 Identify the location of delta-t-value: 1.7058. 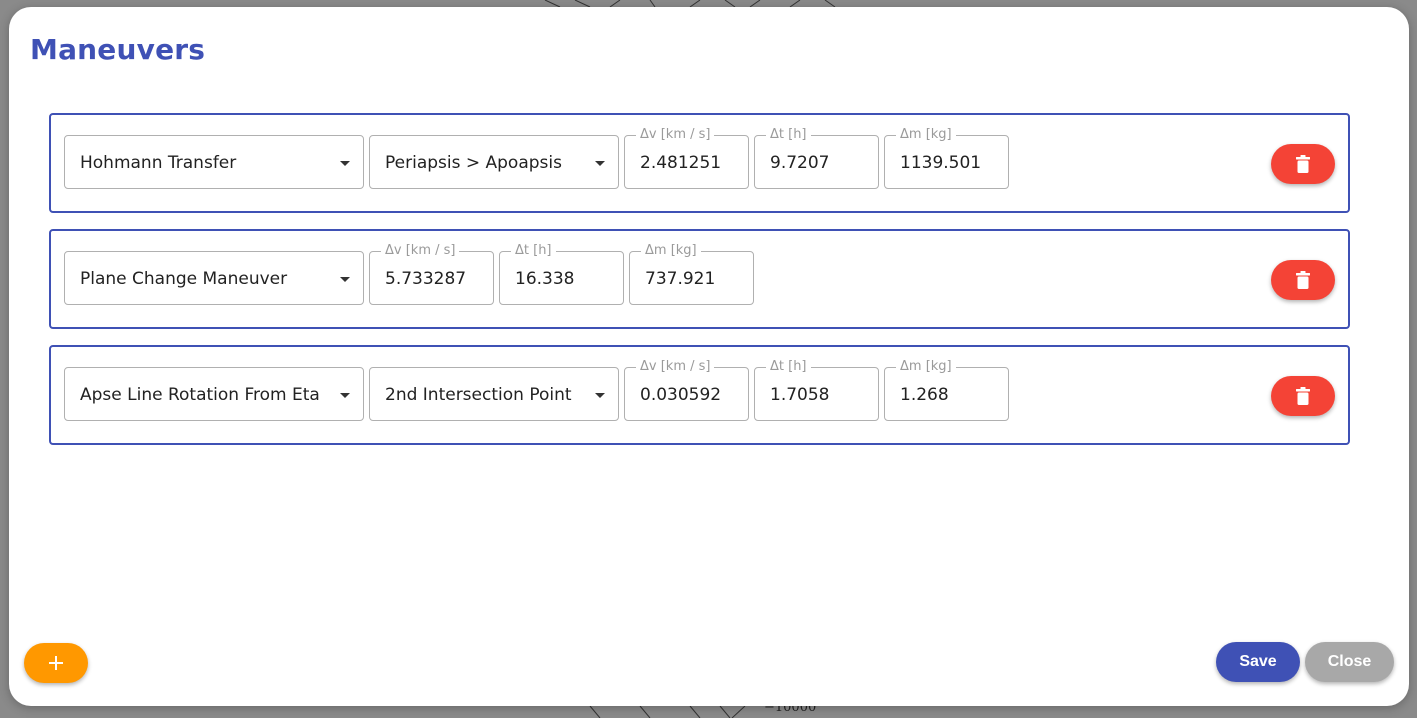
(800, 395).